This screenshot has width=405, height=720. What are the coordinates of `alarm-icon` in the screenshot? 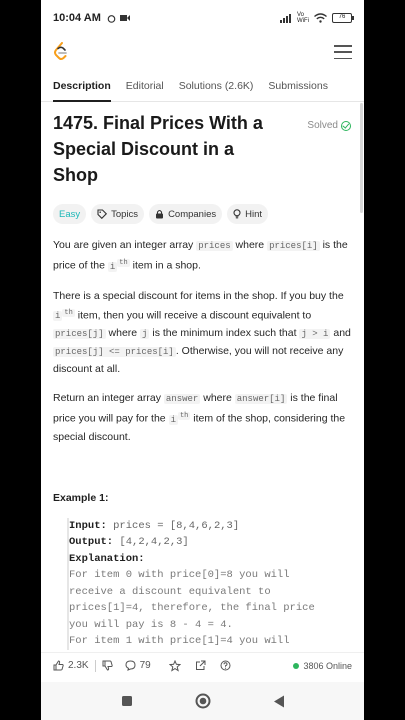 It's located at (111, 18).